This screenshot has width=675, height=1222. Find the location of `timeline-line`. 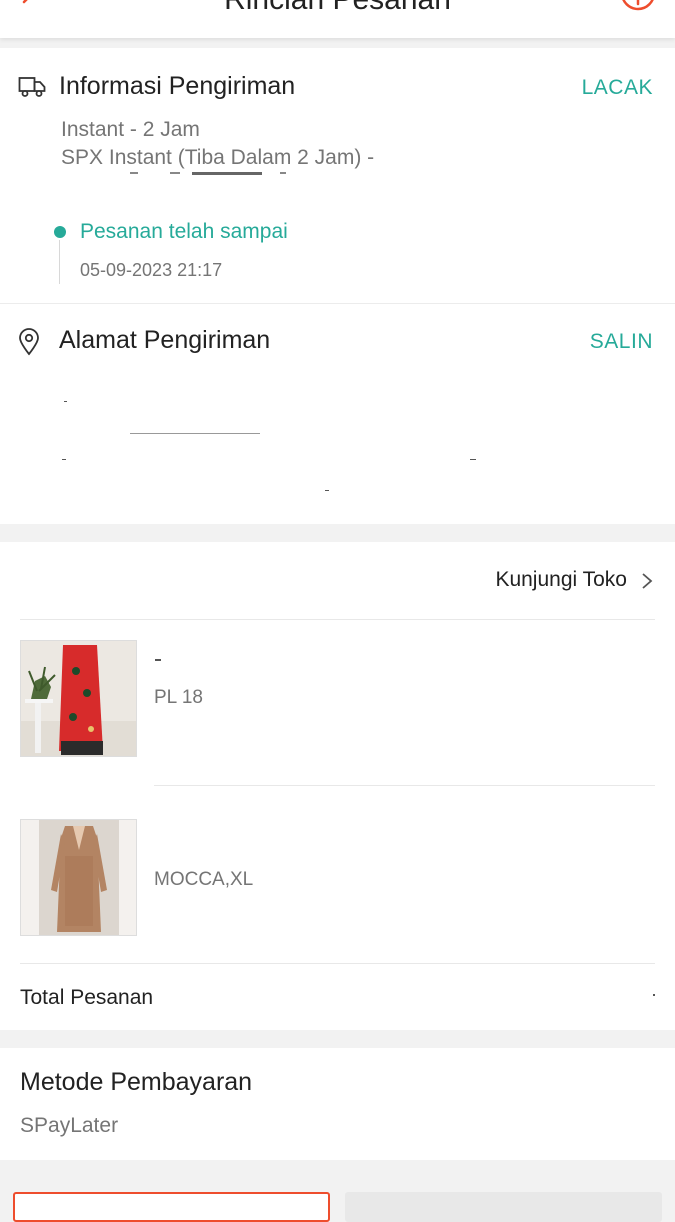

timeline-line is located at coordinates (59, 262).